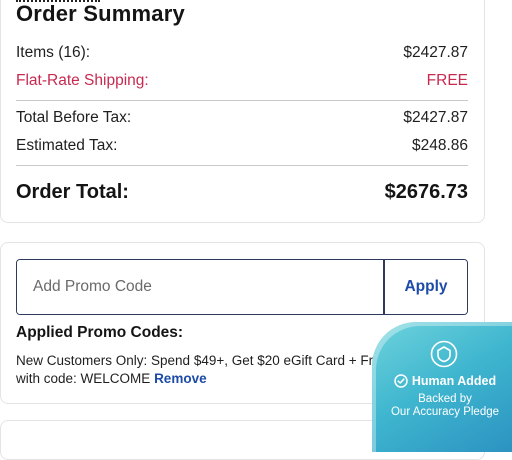 The height and width of the screenshot is (460, 512). I want to click on shield-icon, so click(444, 354).